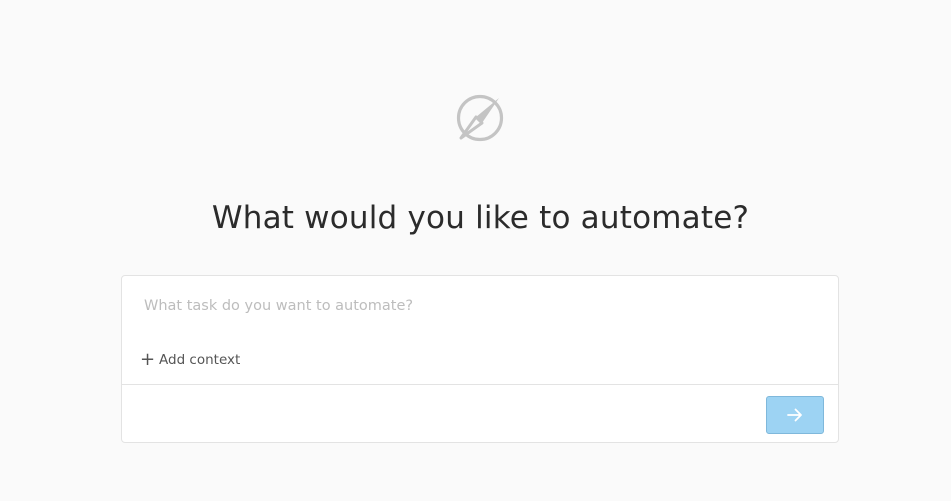 This screenshot has height=501, width=951. I want to click on submit-button, so click(795, 415).